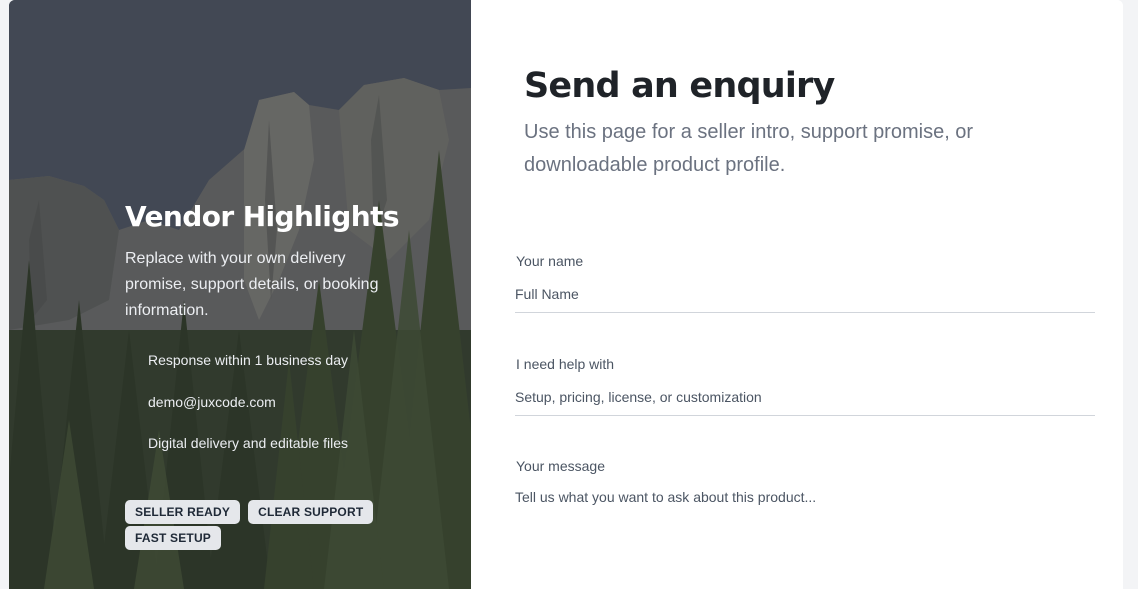 The image size is (1138, 589). What do you see at coordinates (183, 512) in the screenshot?
I see `badge-seller-ready: SELLER READY` at bounding box center [183, 512].